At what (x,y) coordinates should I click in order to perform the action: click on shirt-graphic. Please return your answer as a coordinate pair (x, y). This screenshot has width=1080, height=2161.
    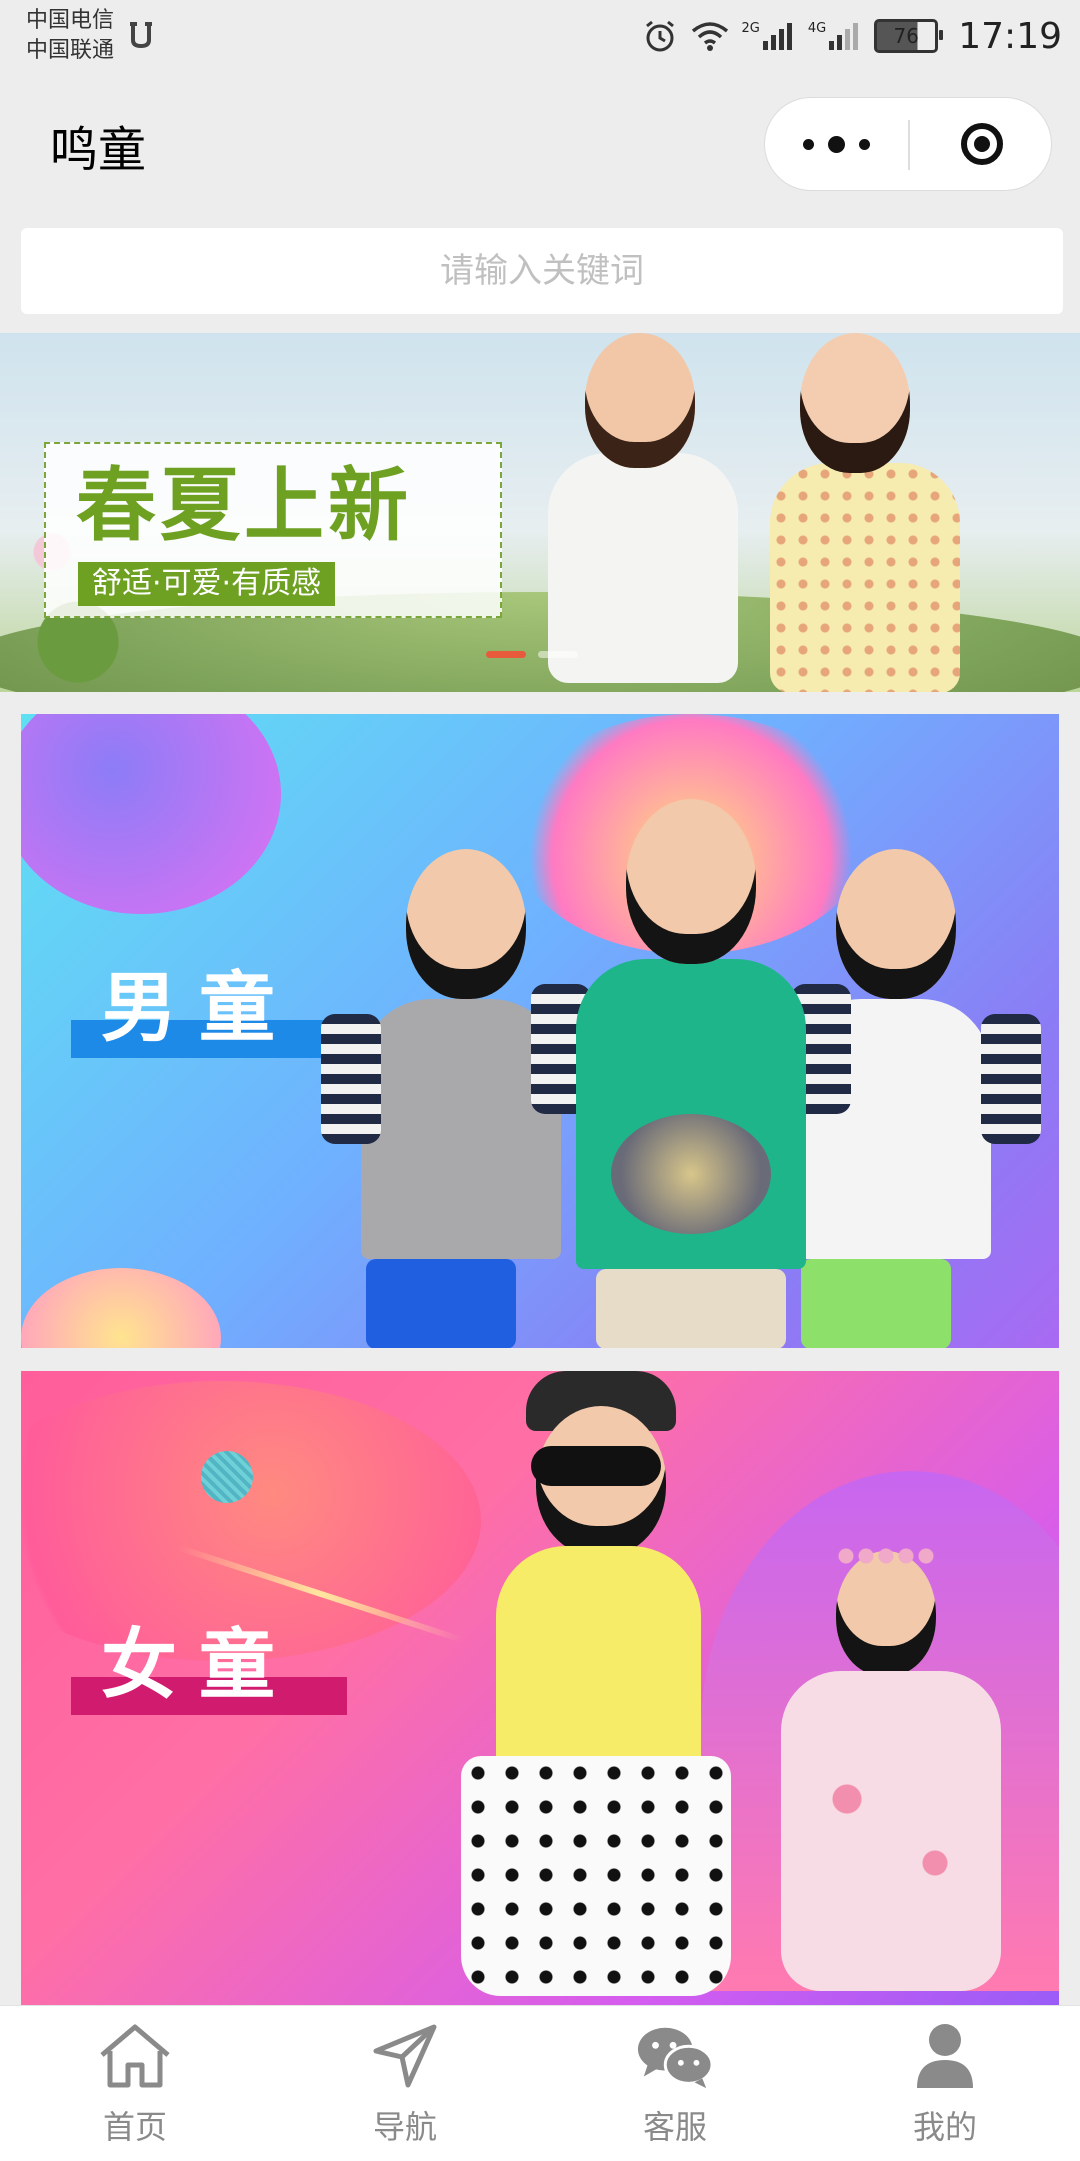
    Looking at the image, I should click on (691, 1174).